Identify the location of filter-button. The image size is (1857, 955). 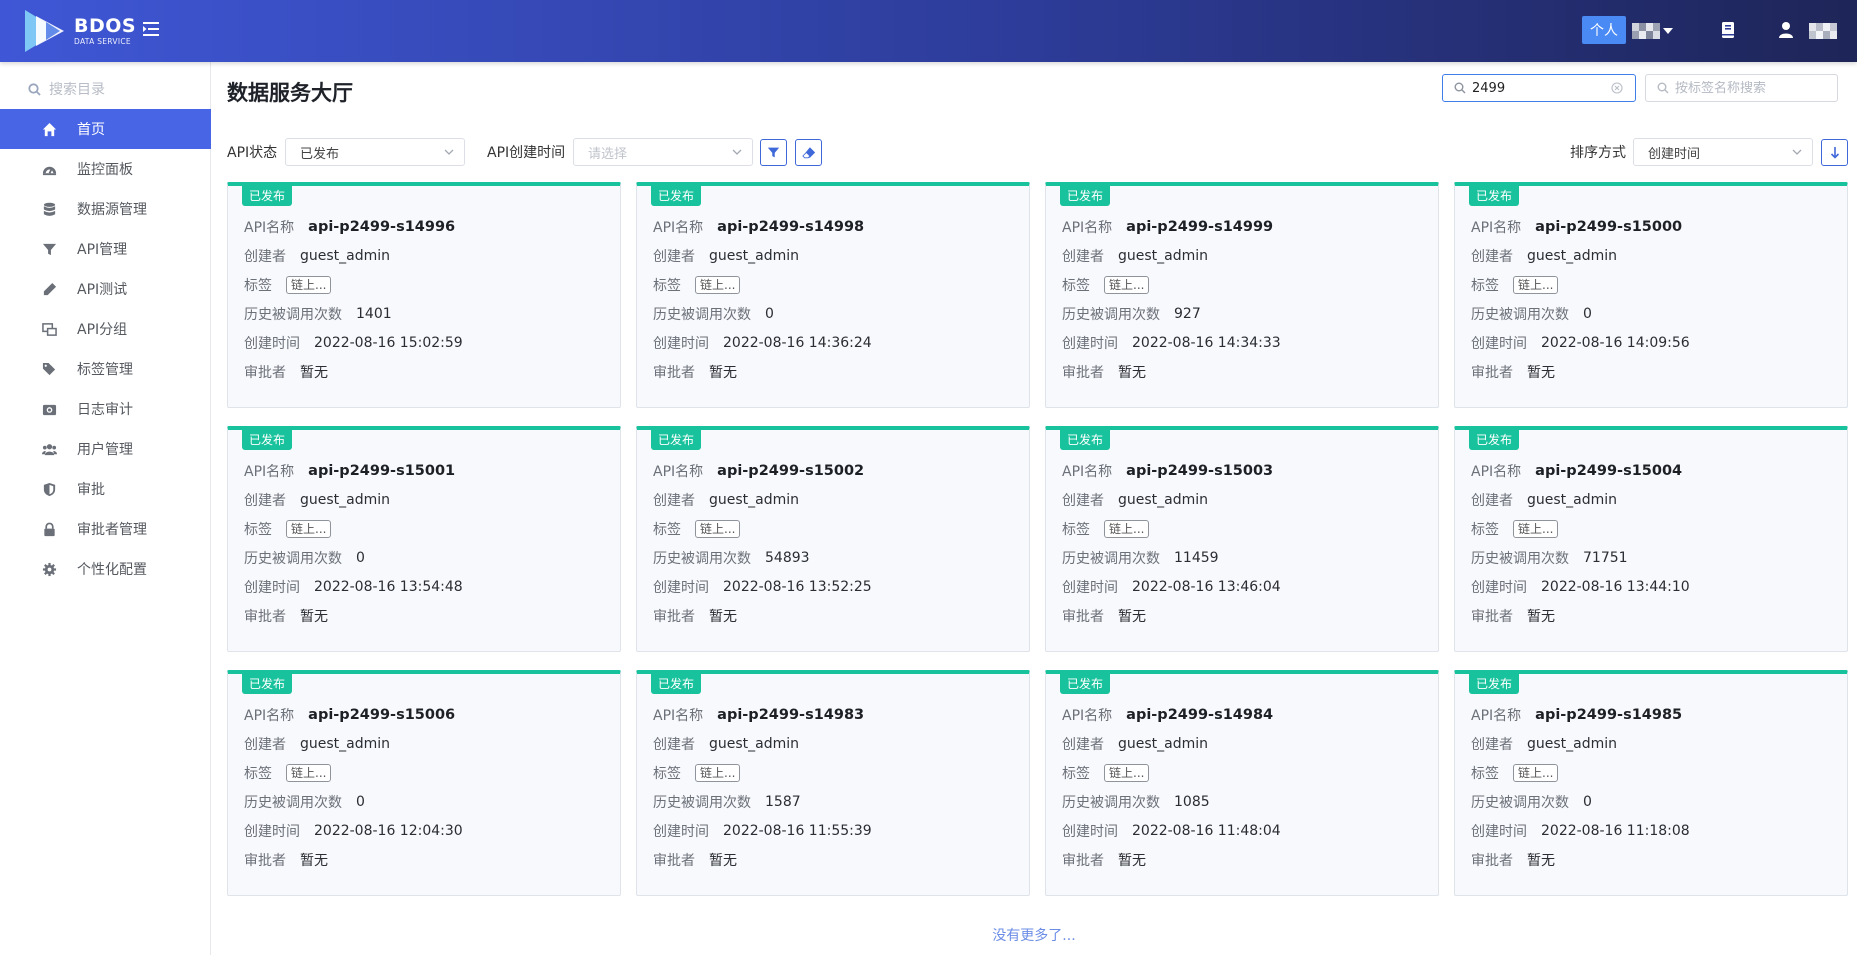
(773, 152).